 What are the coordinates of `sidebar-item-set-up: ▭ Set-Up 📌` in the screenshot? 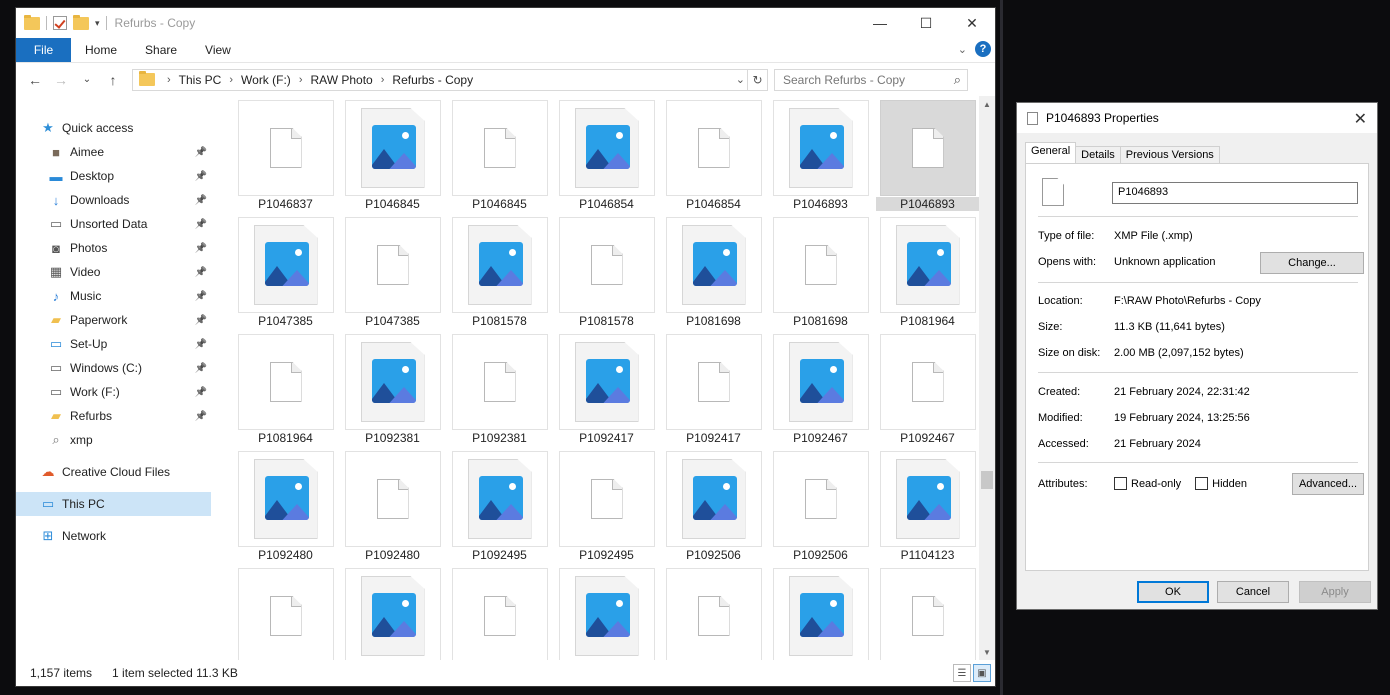 It's located at (113, 344).